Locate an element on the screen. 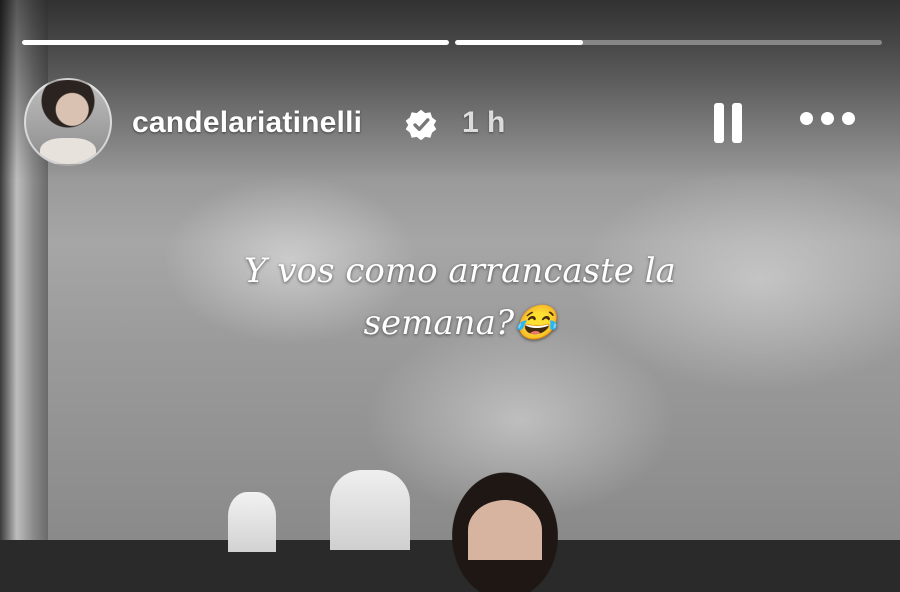  post-time: 1 h is located at coordinates (484, 122).